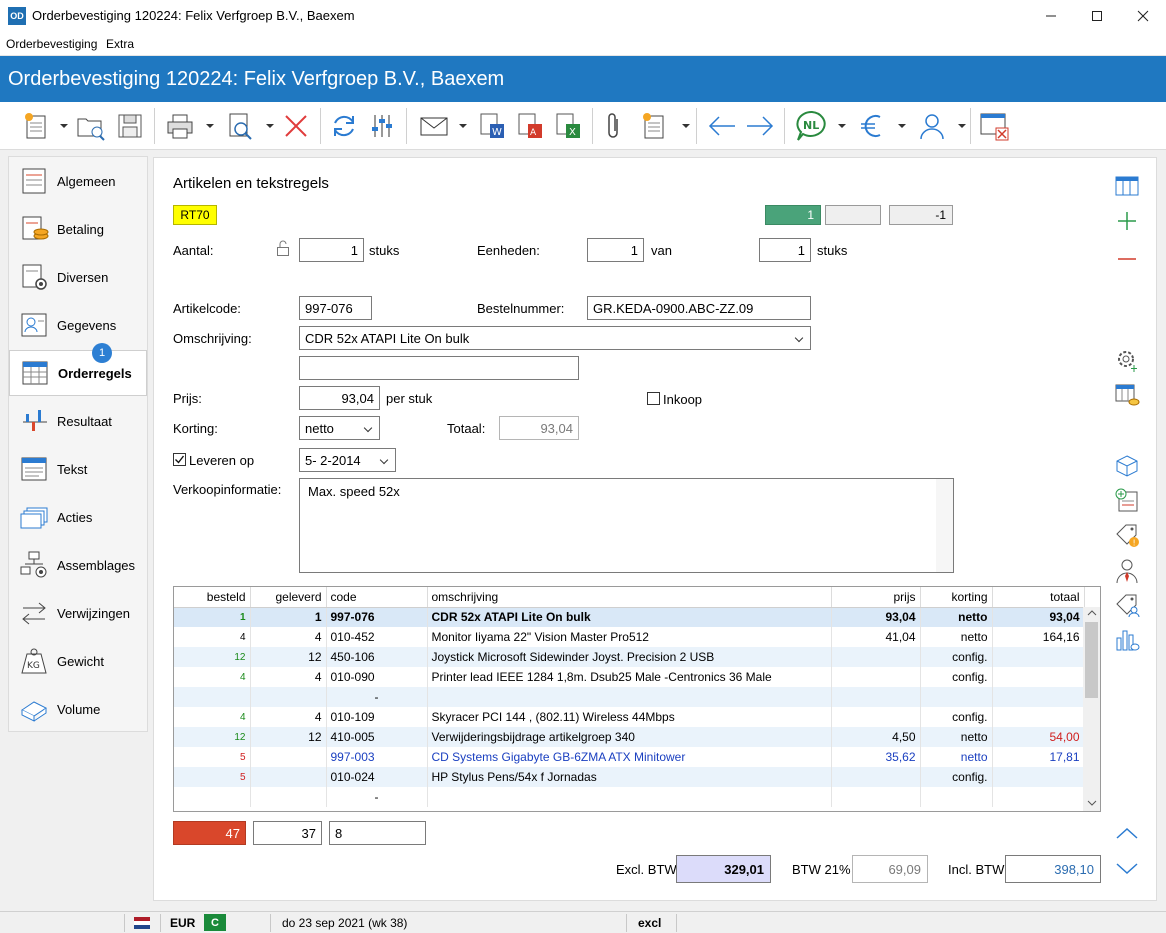  Describe the element at coordinates (876, 597) in the screenshot. I see `col-prijs: prijs` at that location.